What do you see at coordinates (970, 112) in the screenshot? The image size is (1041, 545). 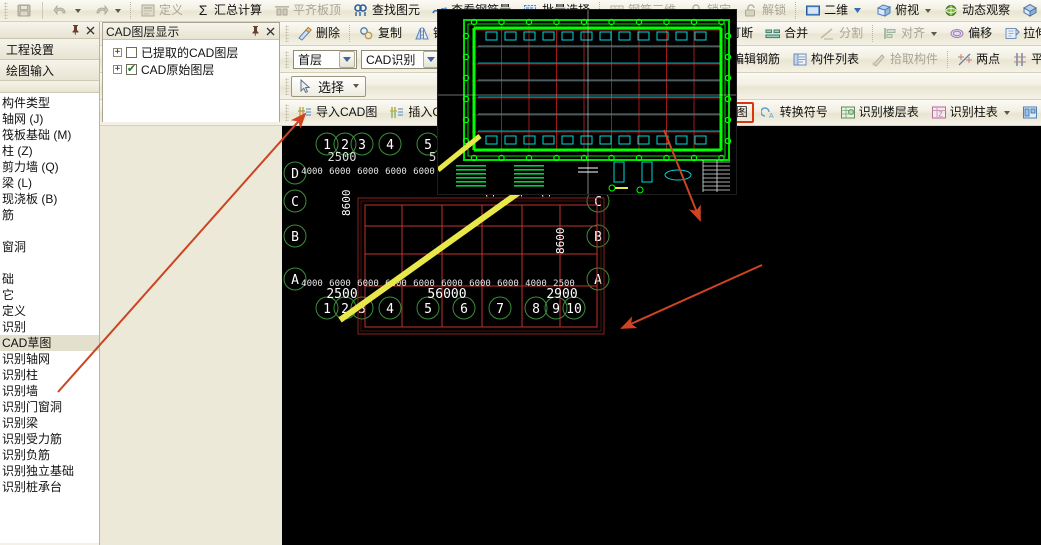 I see `toolbar-item-identify-column-table: Z 识别柱表` at bounding box center [970, 112].